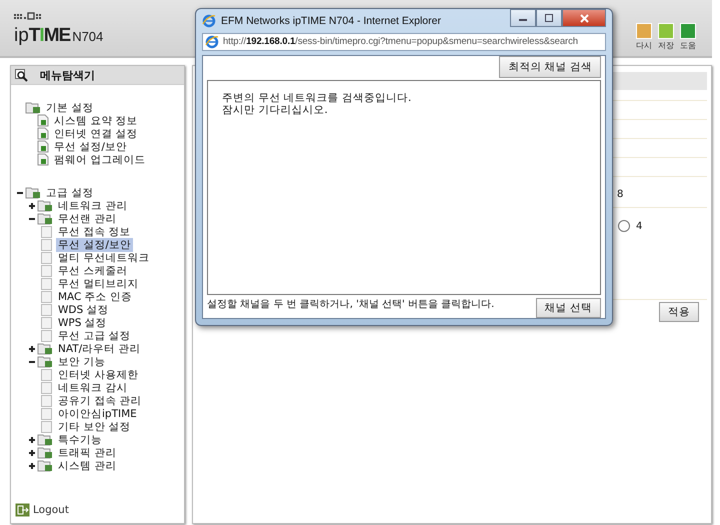  Describe the element at coordinates (94, 231) in the screenshot. I see `tree-item: 무선 접속 정보` at that location.